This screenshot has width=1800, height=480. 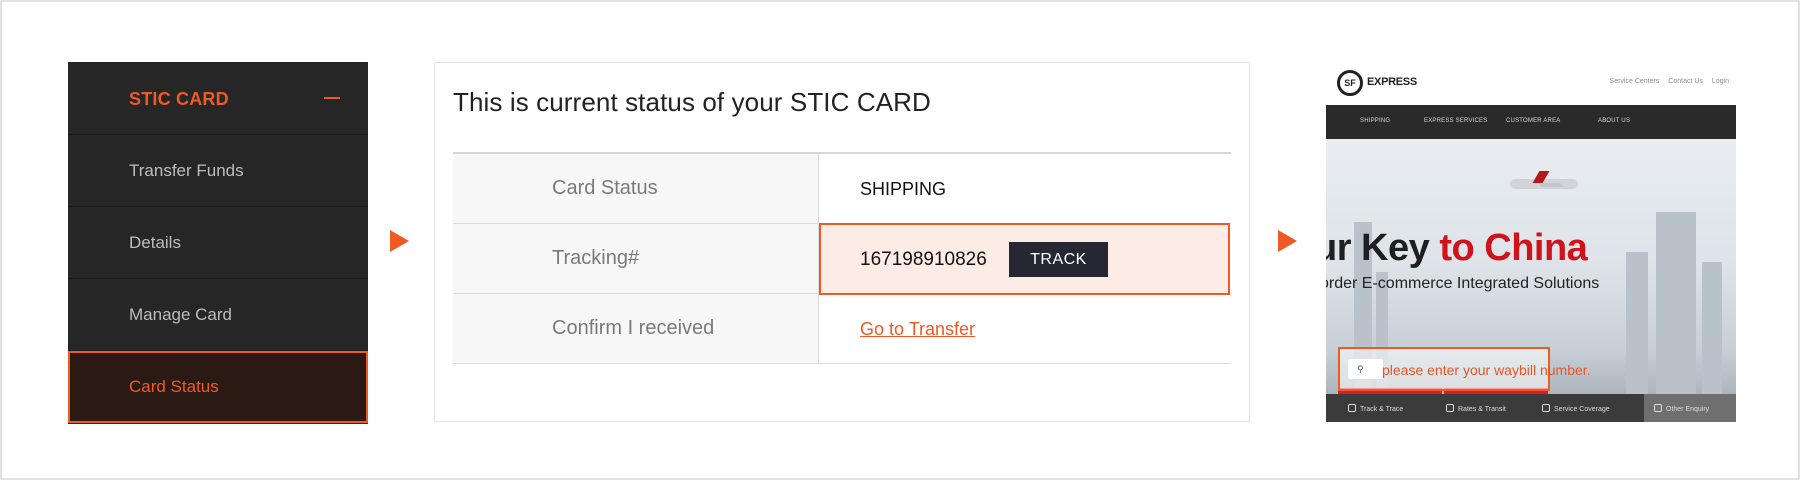 What do you see at coordinates (1614, 121) in the screenshot?
I see `sf-nav-item: ABOUT US` at bounding box center [1614, 121].